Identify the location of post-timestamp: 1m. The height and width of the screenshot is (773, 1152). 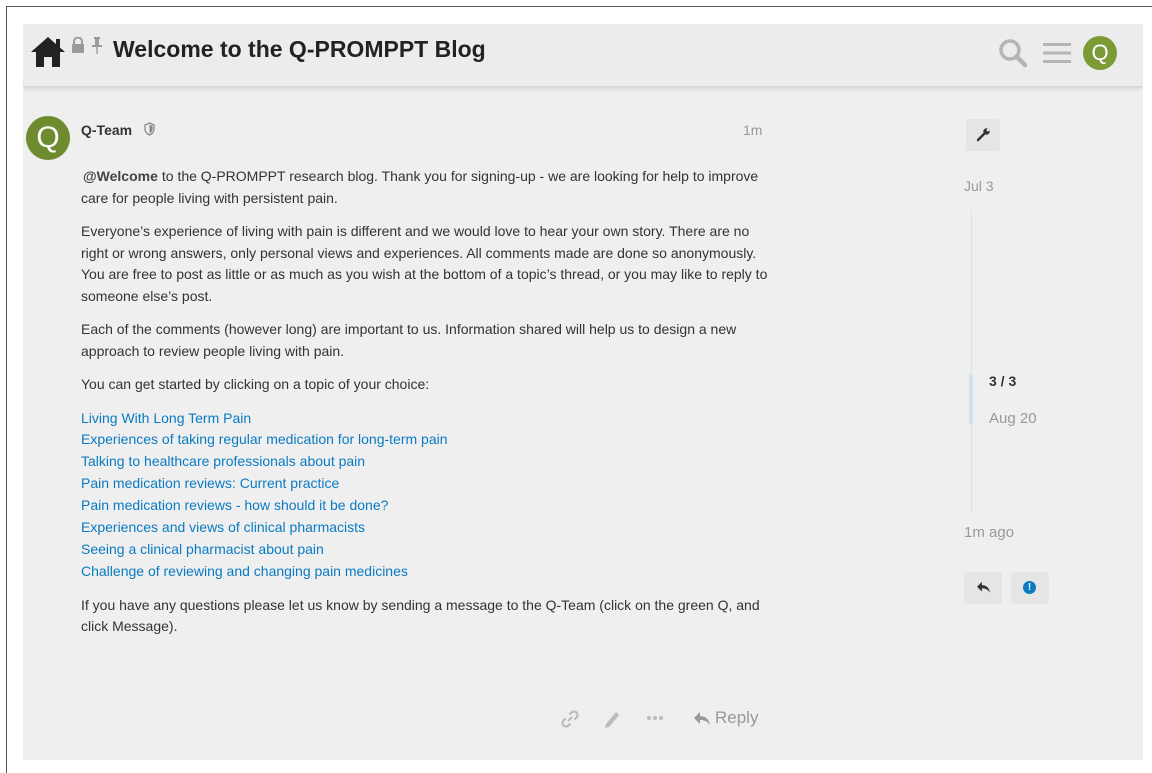
(752, 130).